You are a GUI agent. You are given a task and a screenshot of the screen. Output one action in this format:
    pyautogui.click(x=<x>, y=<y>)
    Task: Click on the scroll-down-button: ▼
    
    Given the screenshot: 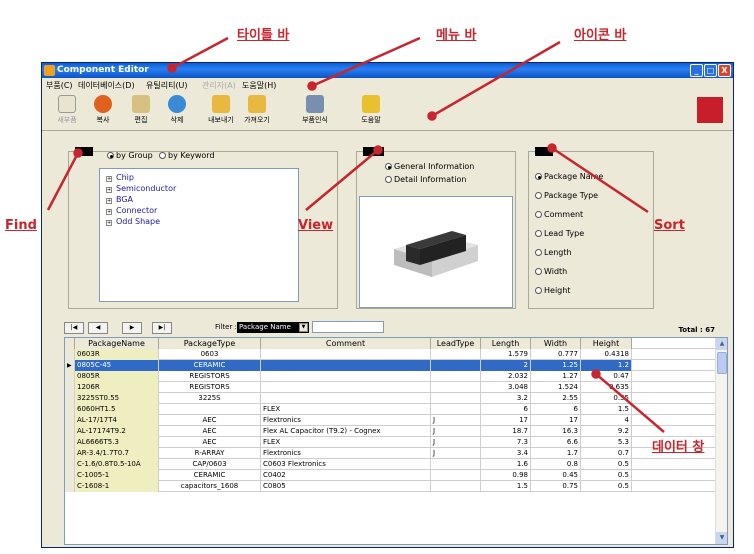 What is the action you would take?
    pyautogui.click(x=721, y=538)
    